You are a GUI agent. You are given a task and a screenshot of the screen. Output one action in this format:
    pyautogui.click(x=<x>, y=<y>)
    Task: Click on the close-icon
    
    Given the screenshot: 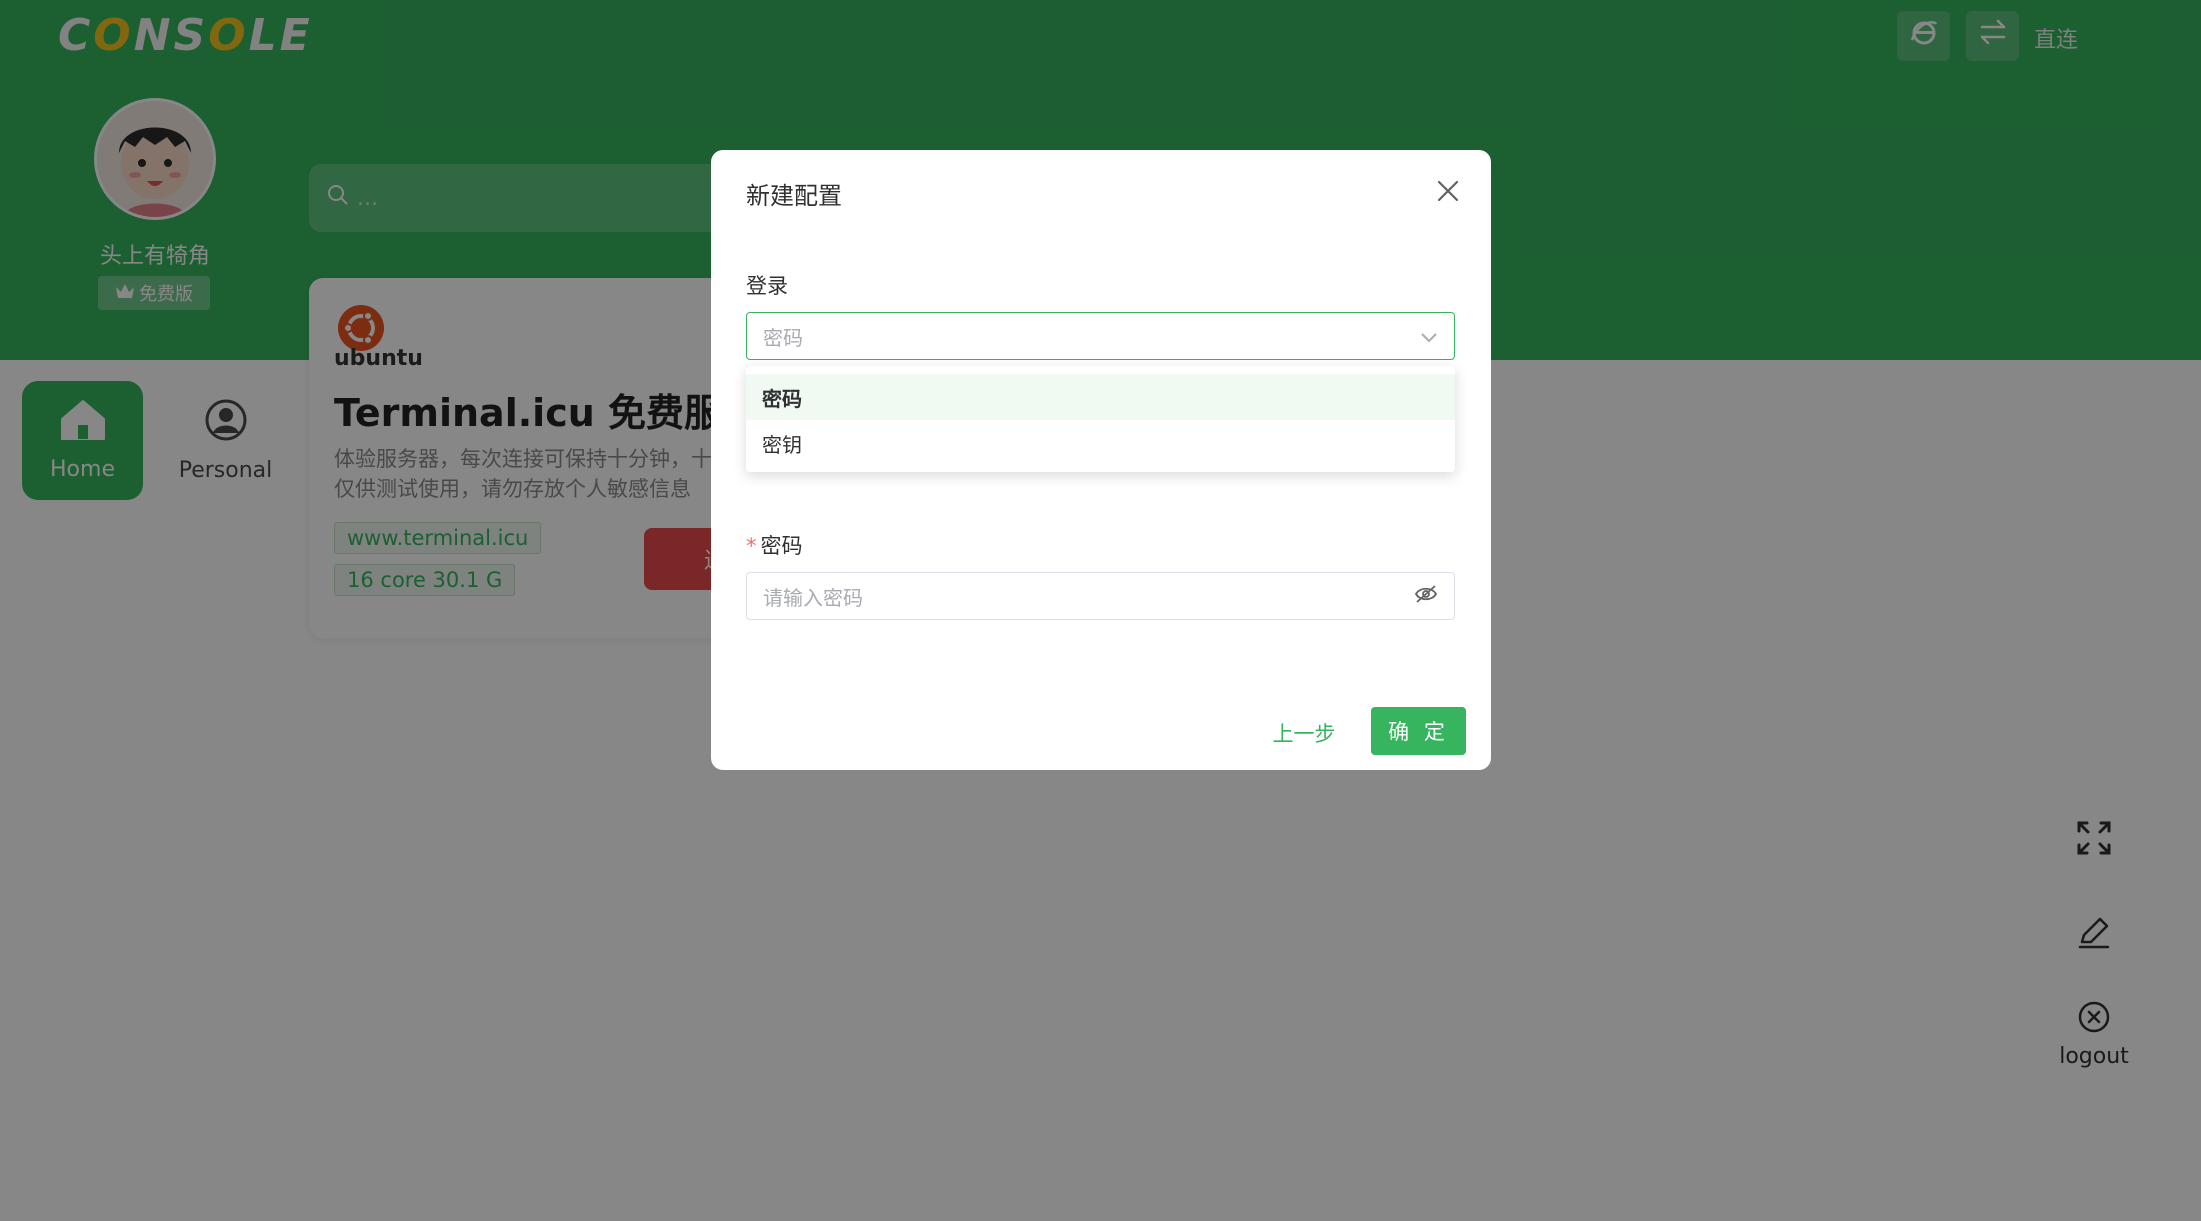 What is the action you would take?
    pyautogui.click(x=1448, y=193)
    